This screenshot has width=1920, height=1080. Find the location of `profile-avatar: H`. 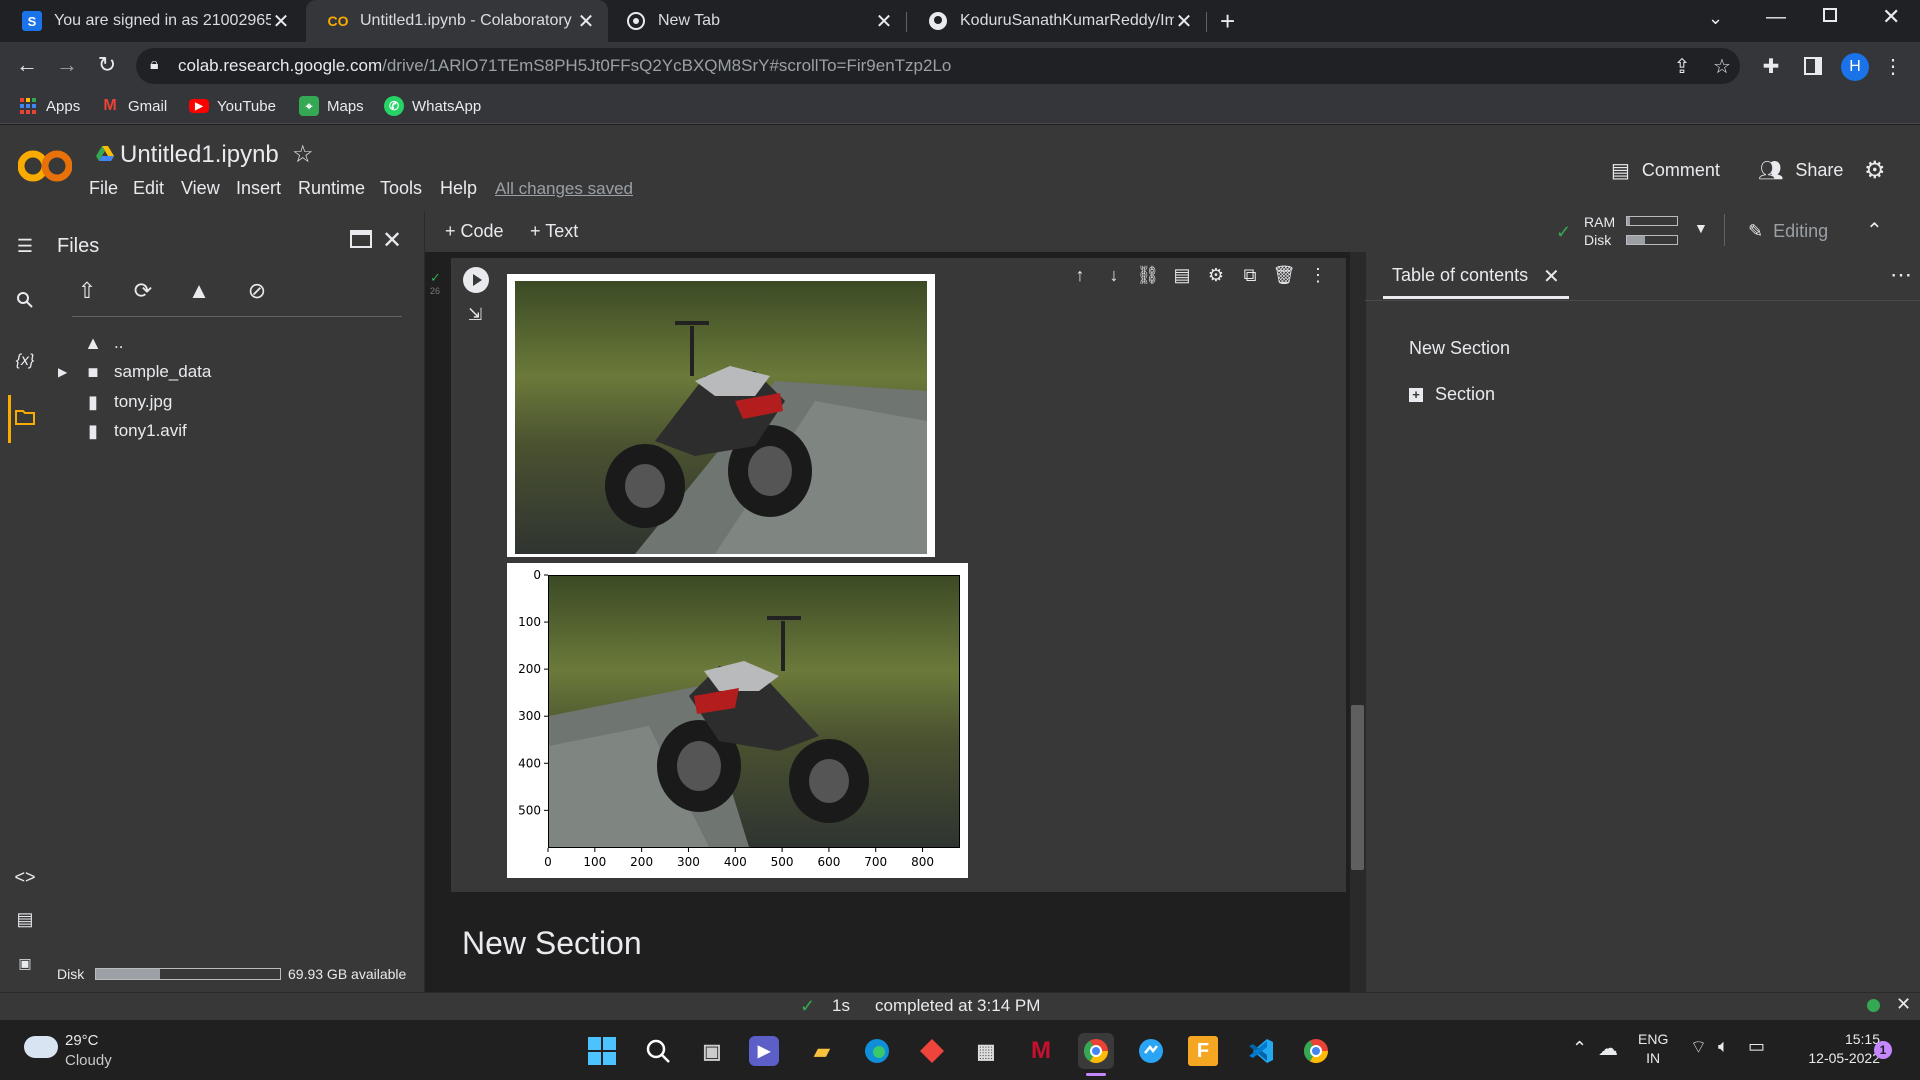

profile-avatar: H is located at coordinates (1855, 67).